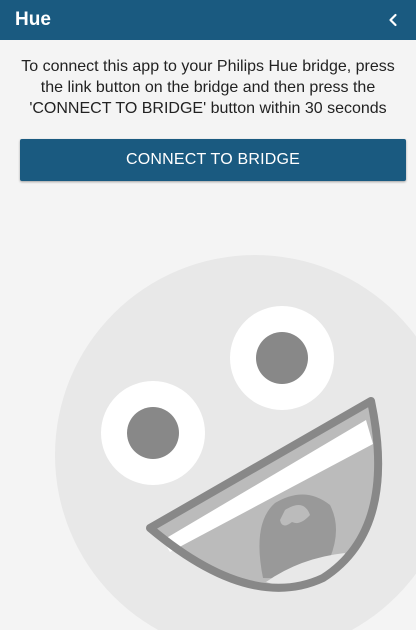  I want to click on right-eye-pupil, so click(282, 358).